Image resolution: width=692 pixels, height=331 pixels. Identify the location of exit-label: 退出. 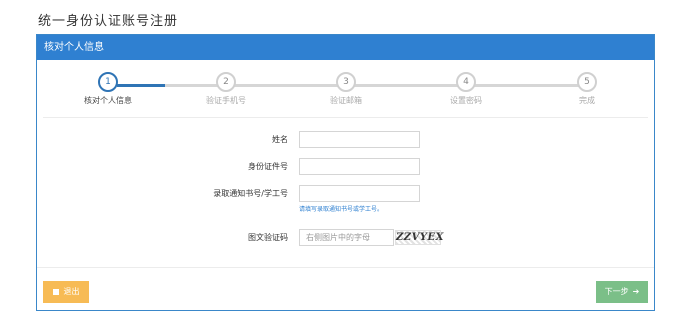
(71, 291).